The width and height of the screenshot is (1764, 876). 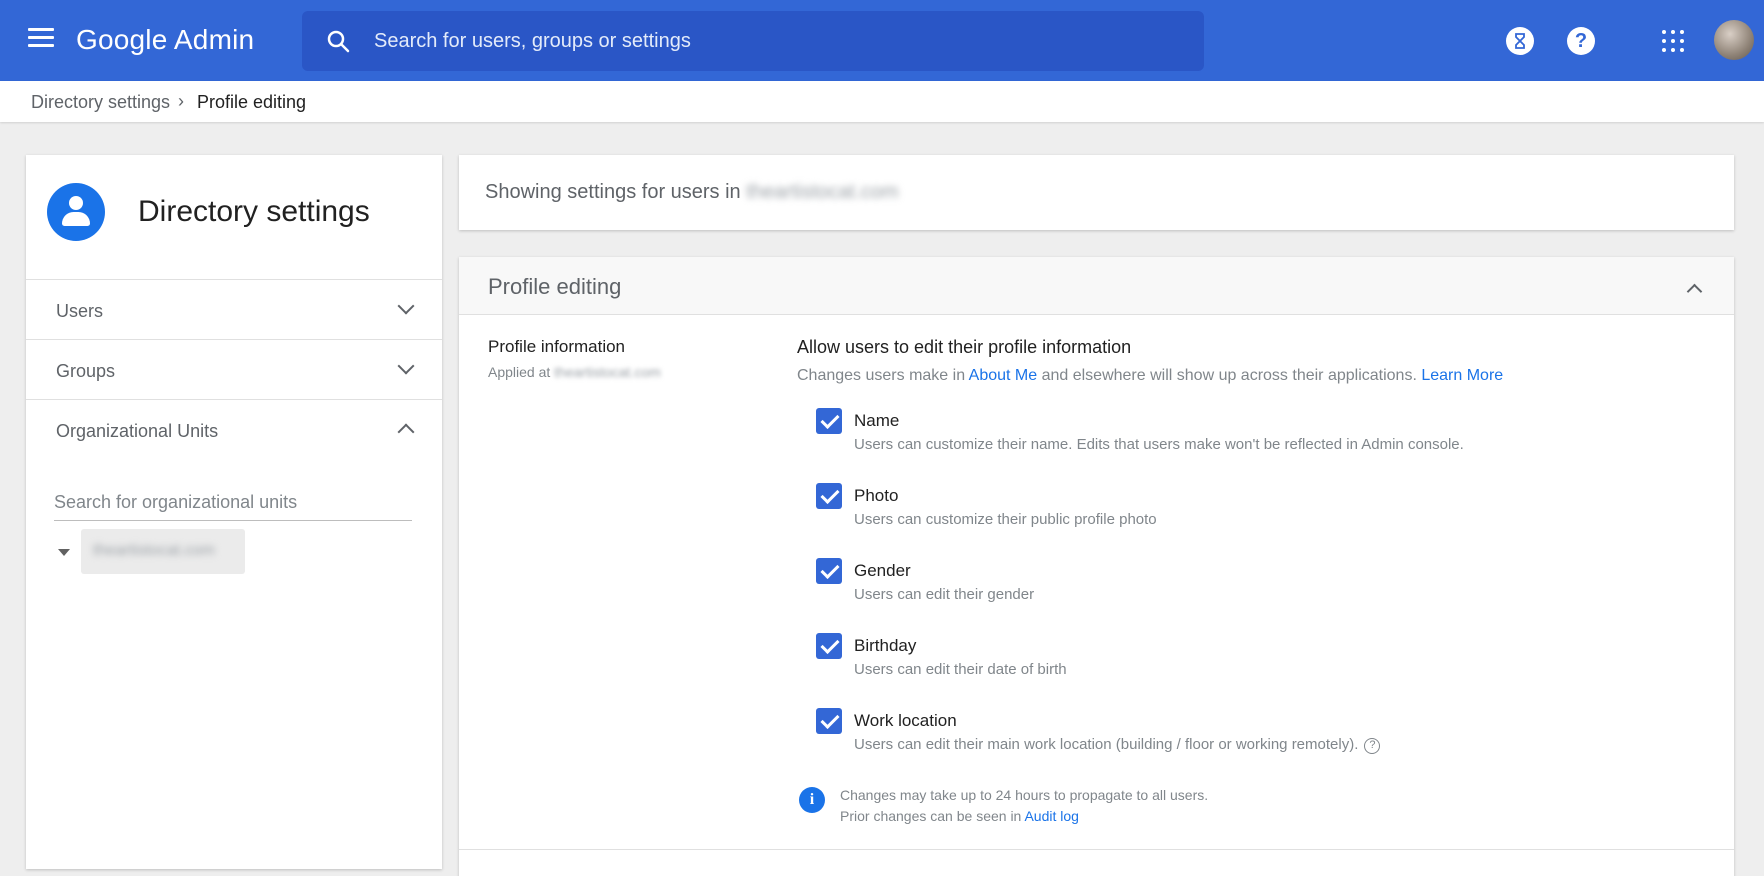 What do you see at coordinates (1673, 41) in the screenshot?
I see `apps-grid-icon` at bounding box center [1673, 41].